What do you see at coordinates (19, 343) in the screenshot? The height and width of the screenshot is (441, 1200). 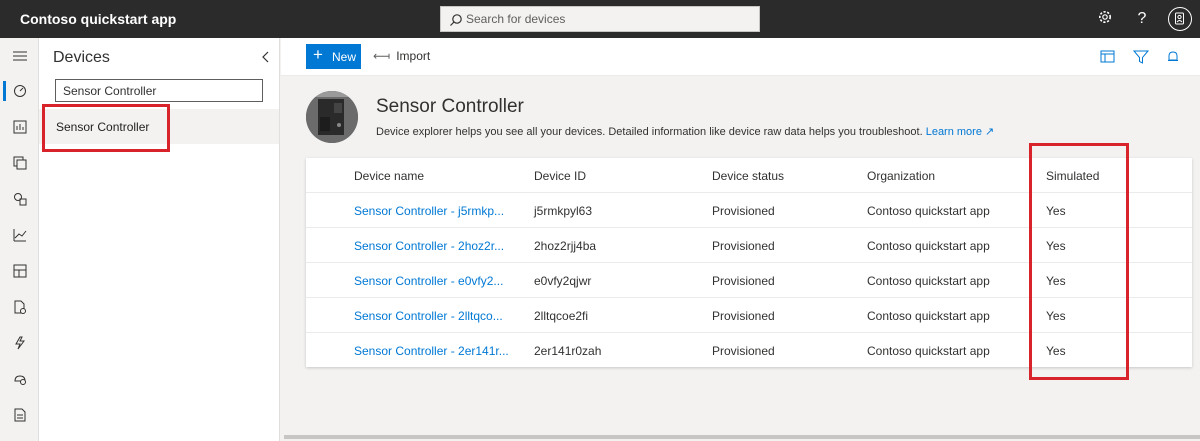 I see `rules-icon` at bounding box center [19, 343].